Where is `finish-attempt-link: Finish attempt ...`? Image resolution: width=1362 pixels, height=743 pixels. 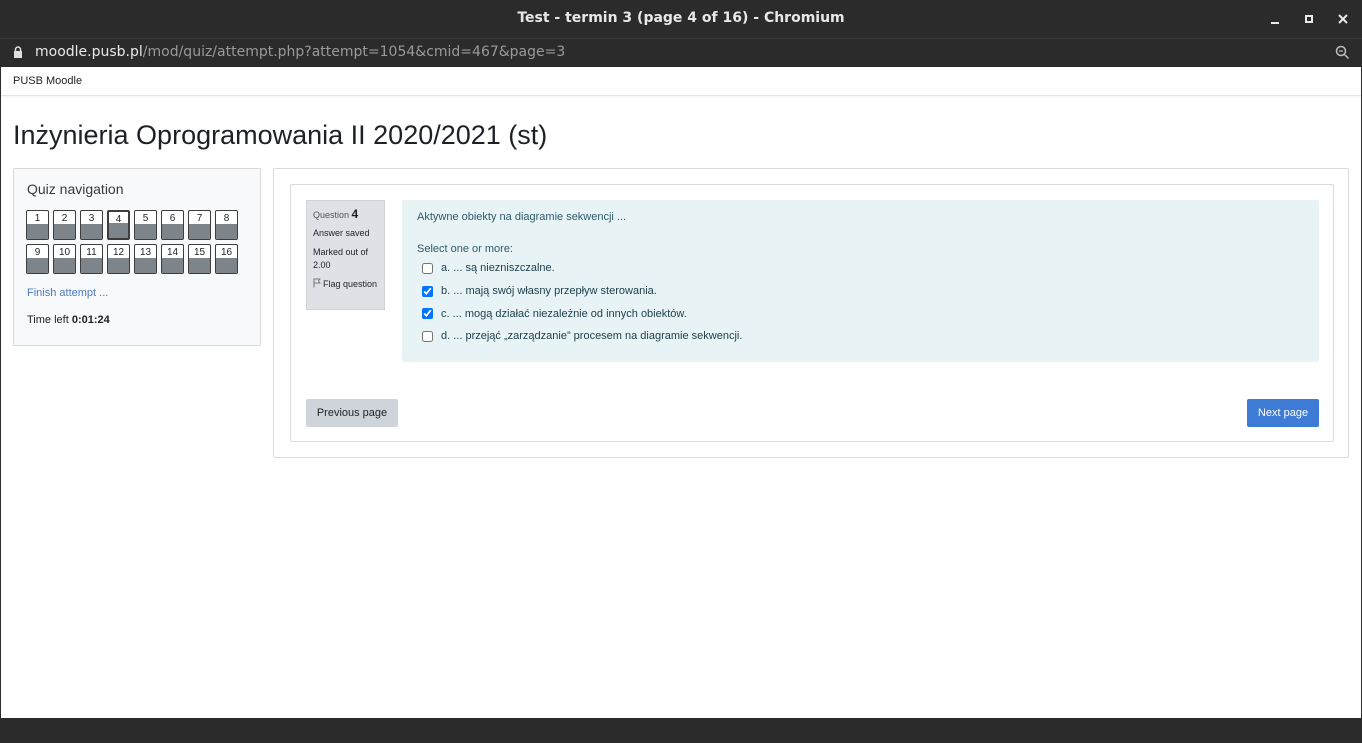 finish-attempt-link: Finish attempt ... is located at coordinates (67, 293).